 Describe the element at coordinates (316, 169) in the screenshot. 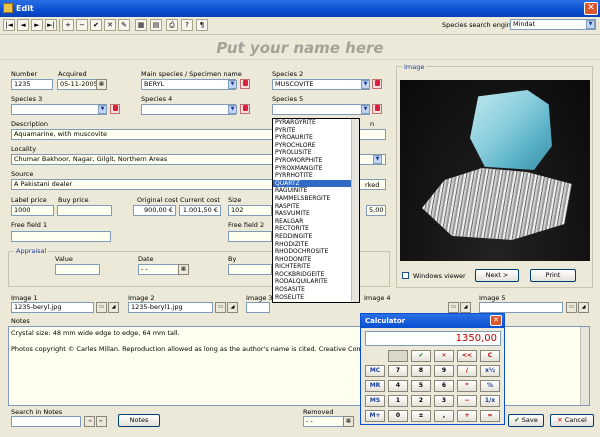

I see `dropdown-item: PYROXMANGITE` at that location.